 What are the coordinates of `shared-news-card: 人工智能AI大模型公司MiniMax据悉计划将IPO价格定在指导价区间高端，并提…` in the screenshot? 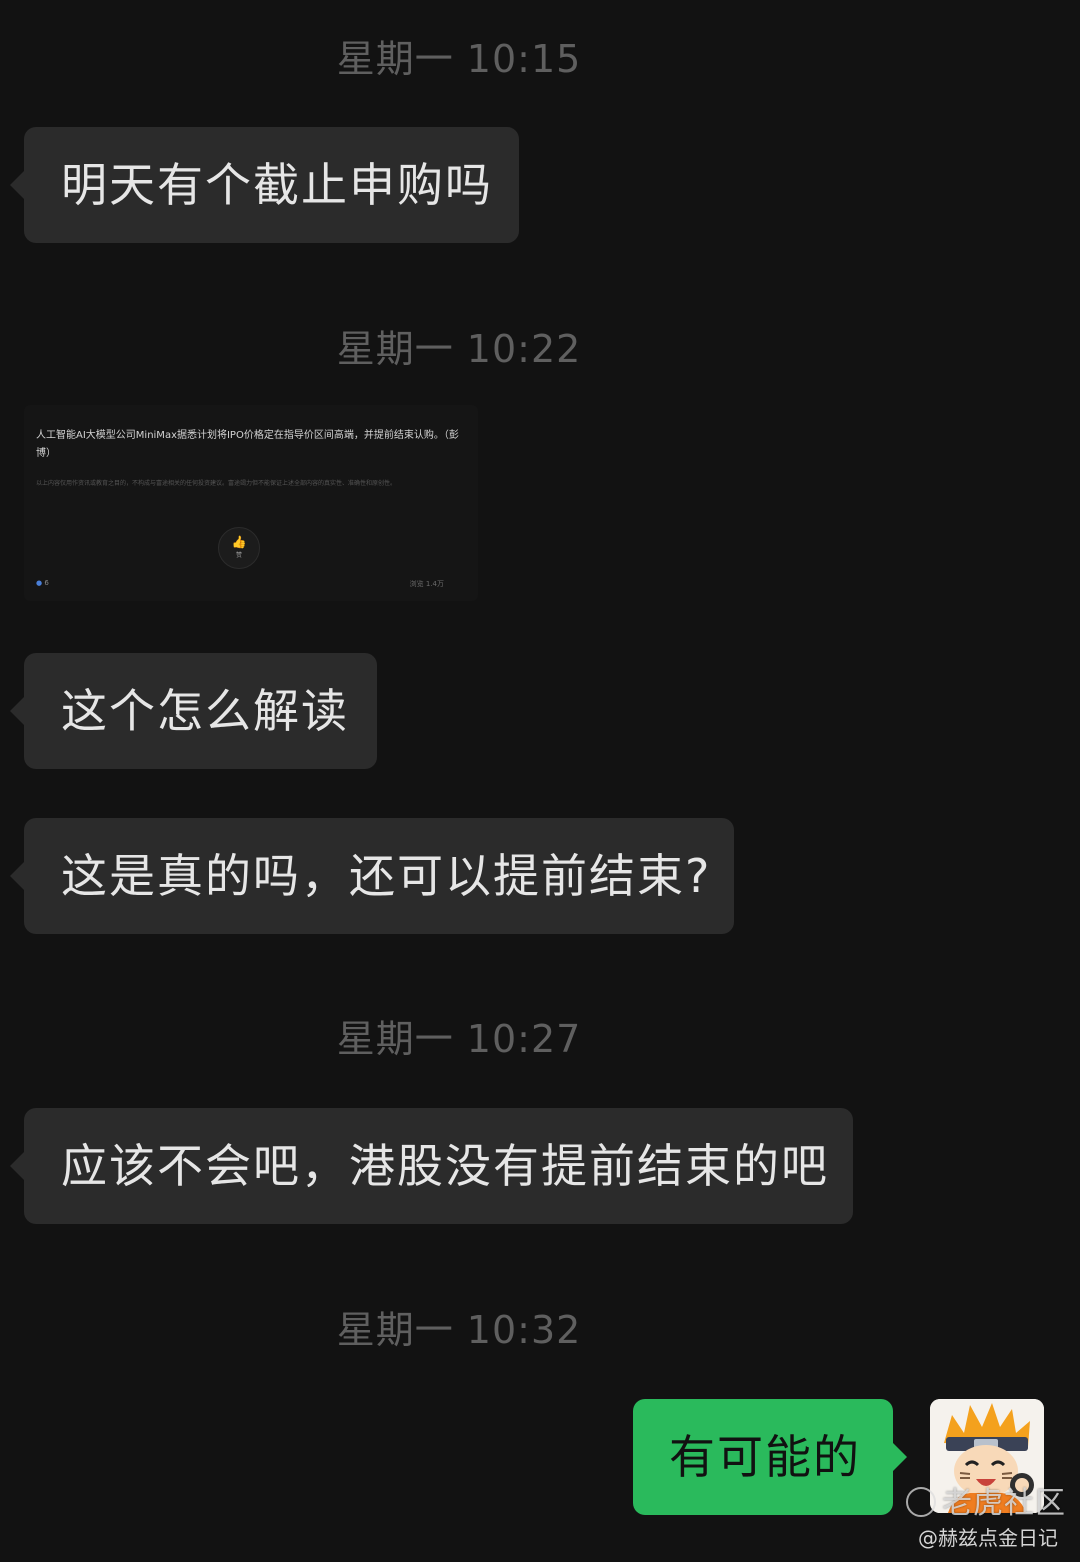 It's located at (251, 503).